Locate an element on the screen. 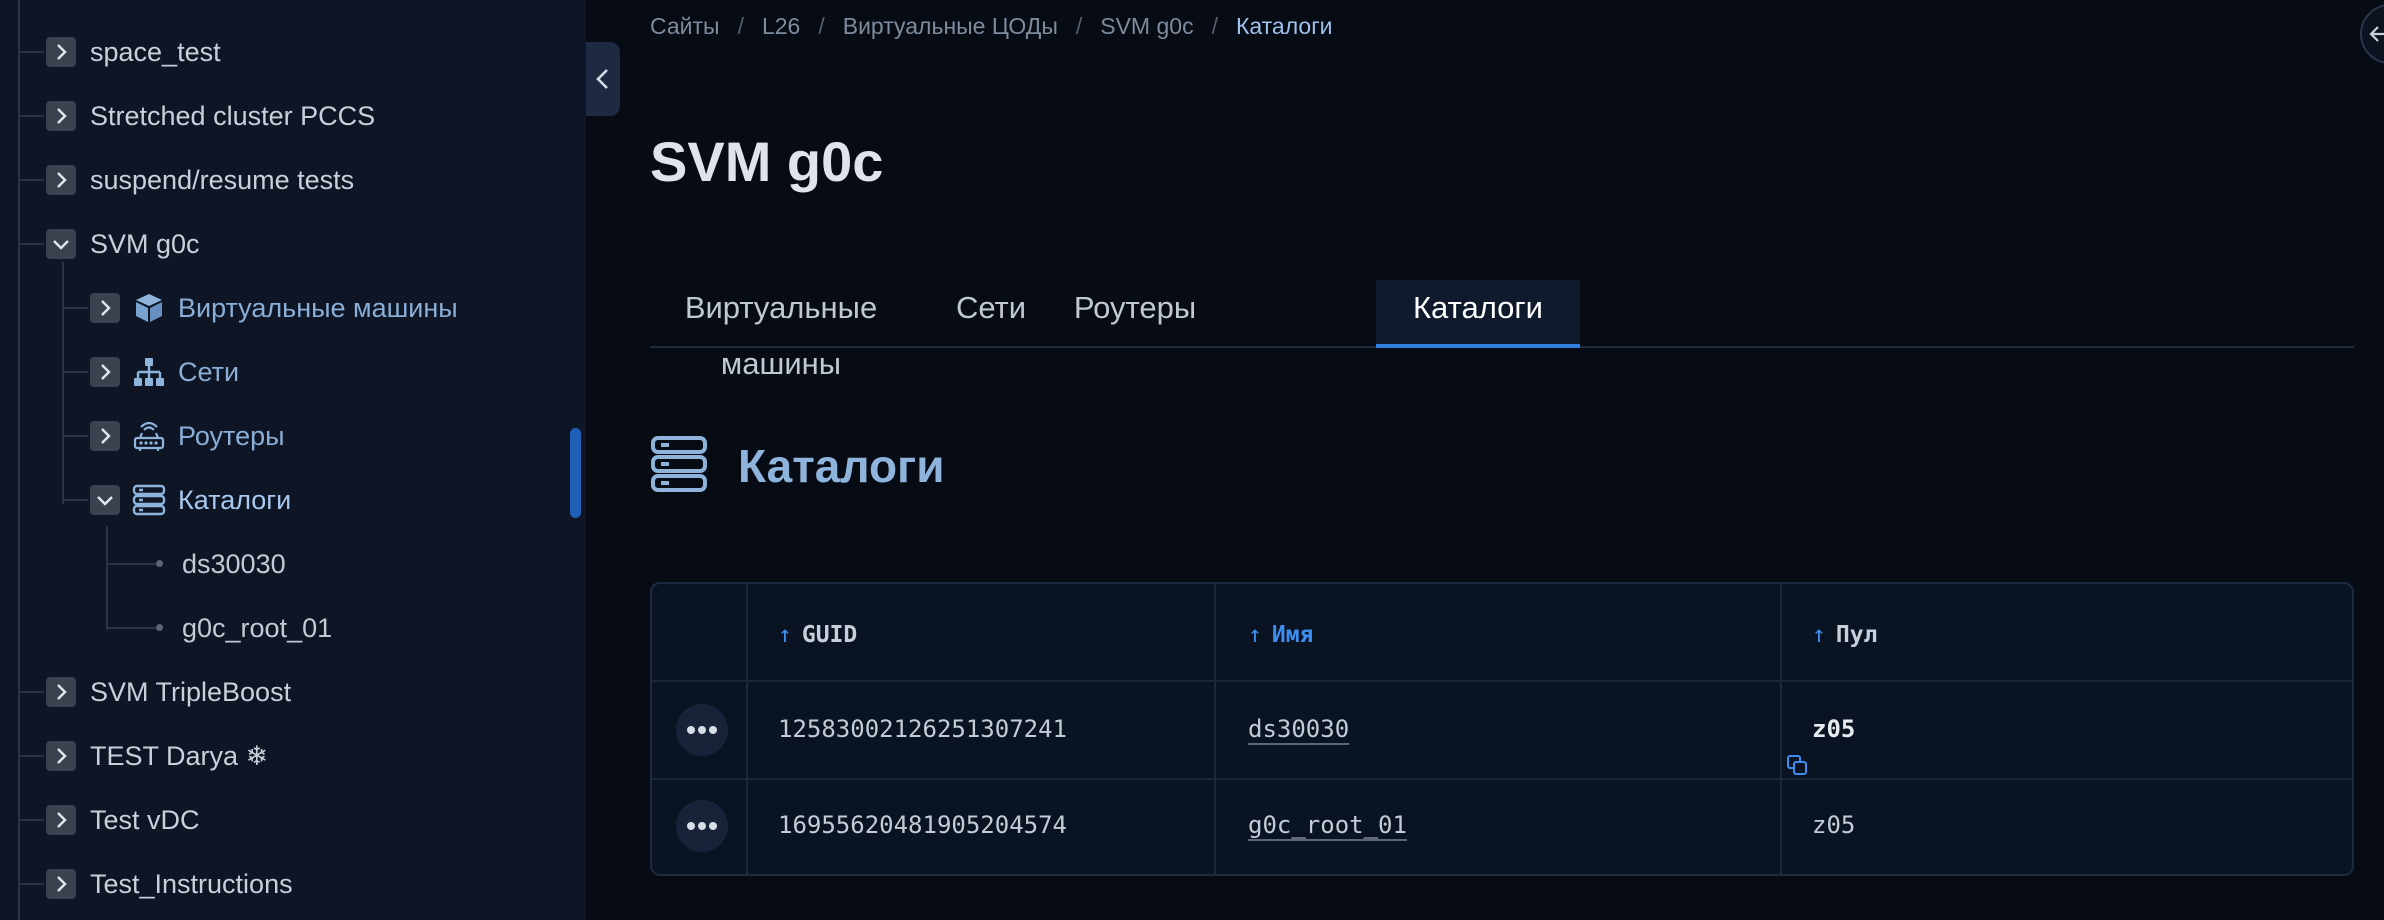 The width and height of the screenshot is (2384, 920). tree-item-space-test: space_test is located at coordinates (293, 52).